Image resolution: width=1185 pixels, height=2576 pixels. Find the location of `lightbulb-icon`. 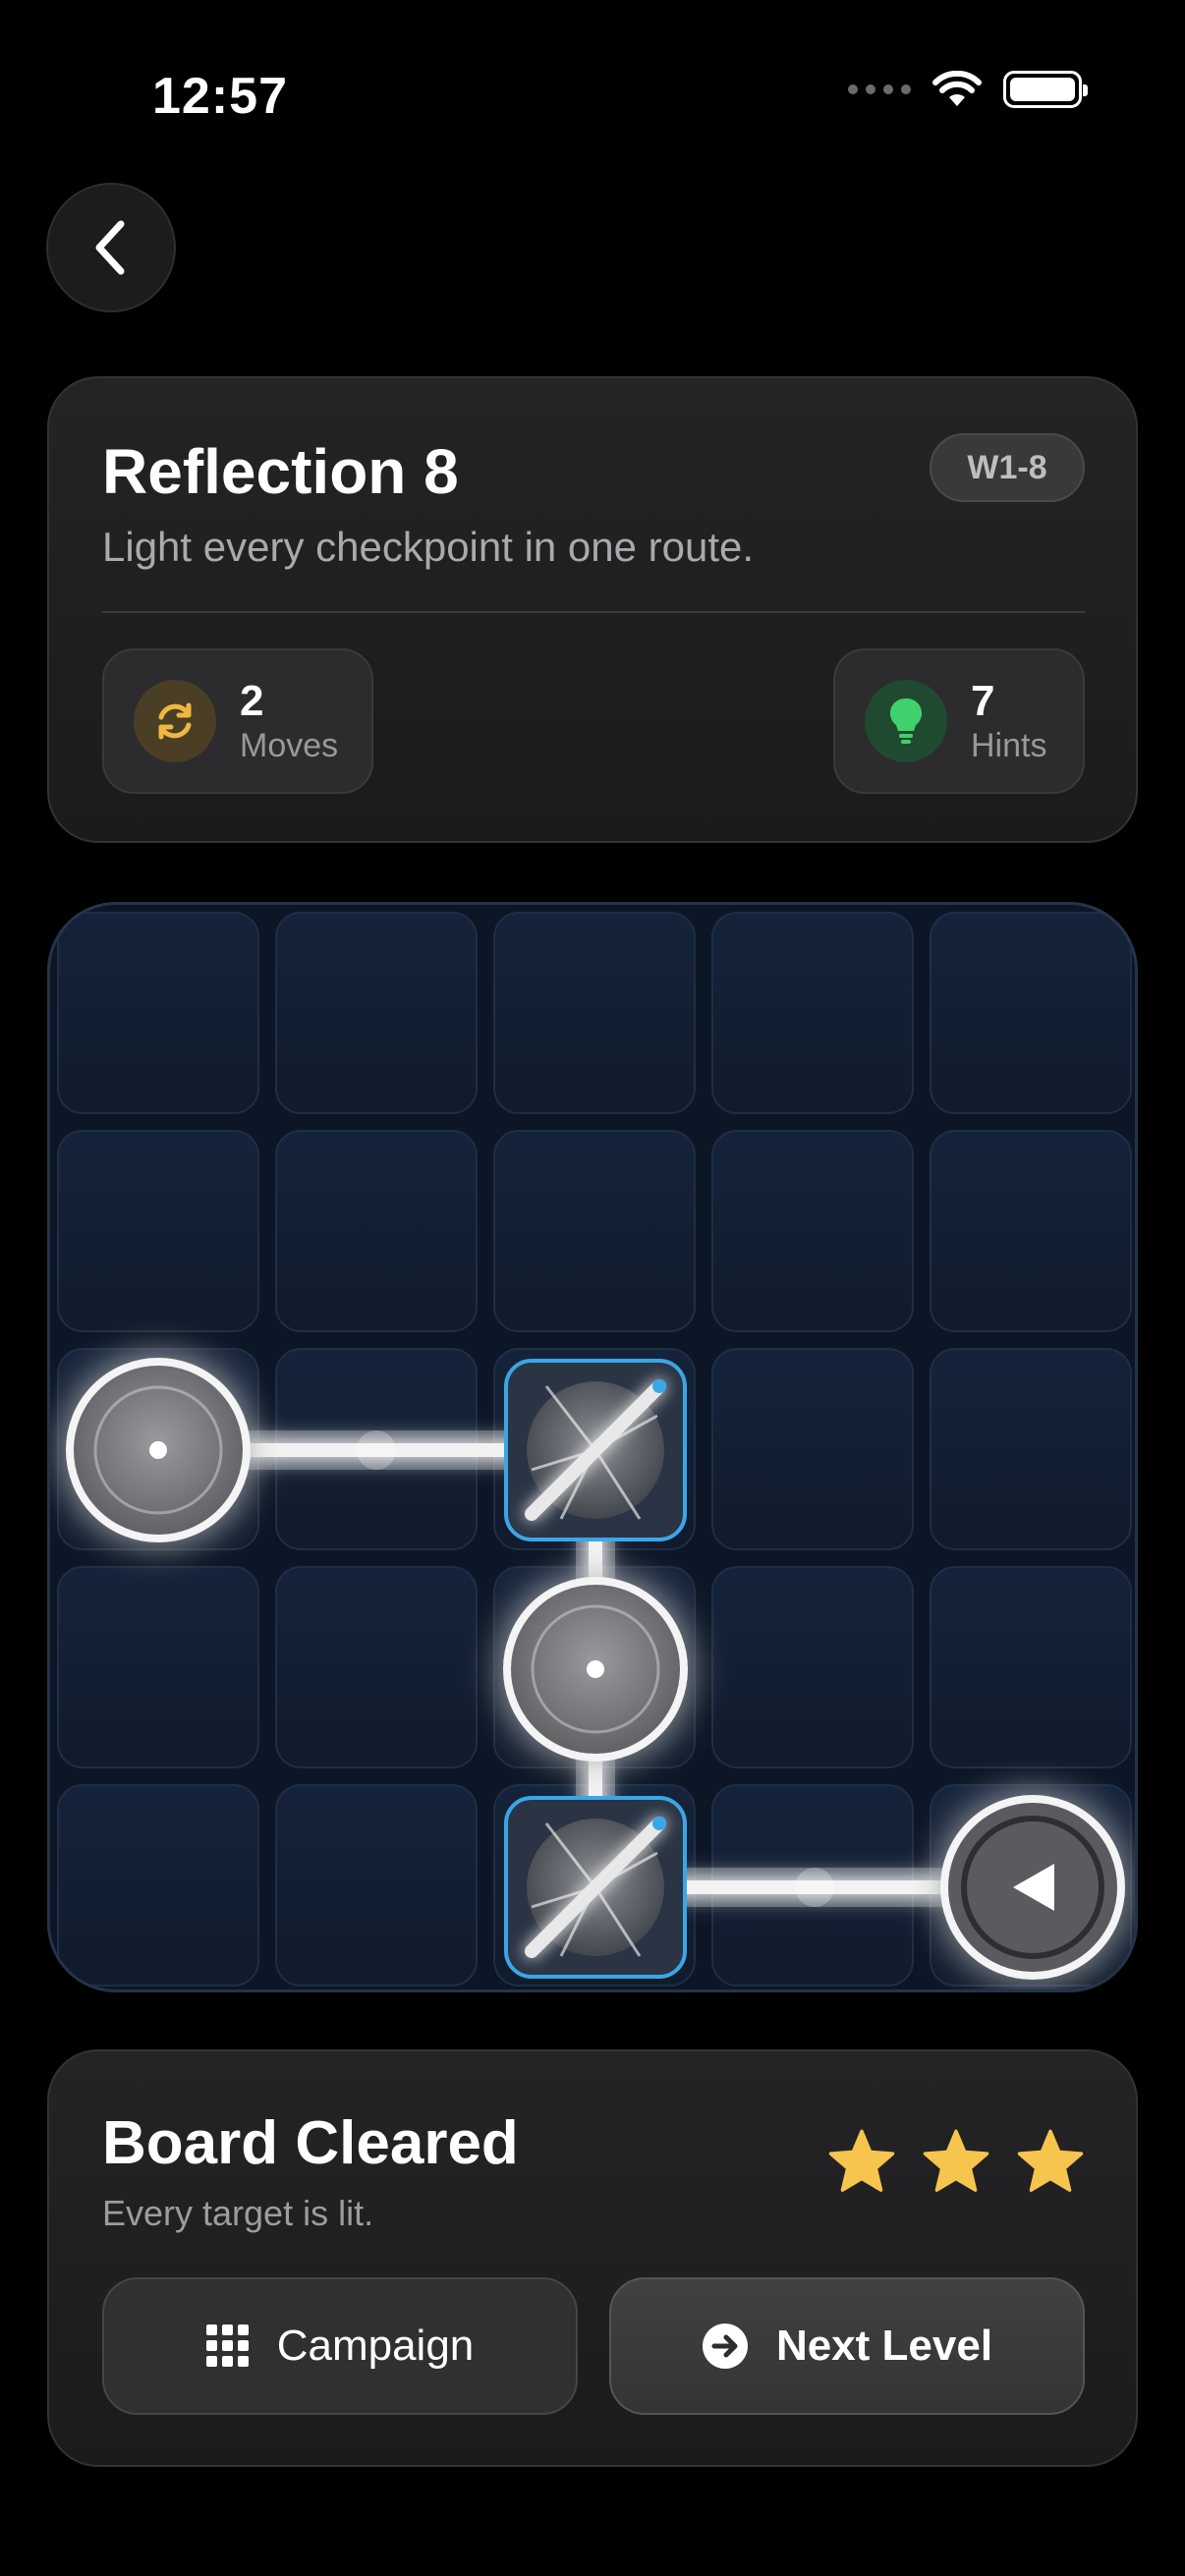

lightbulb-icon is located at coordinates (906, 721).